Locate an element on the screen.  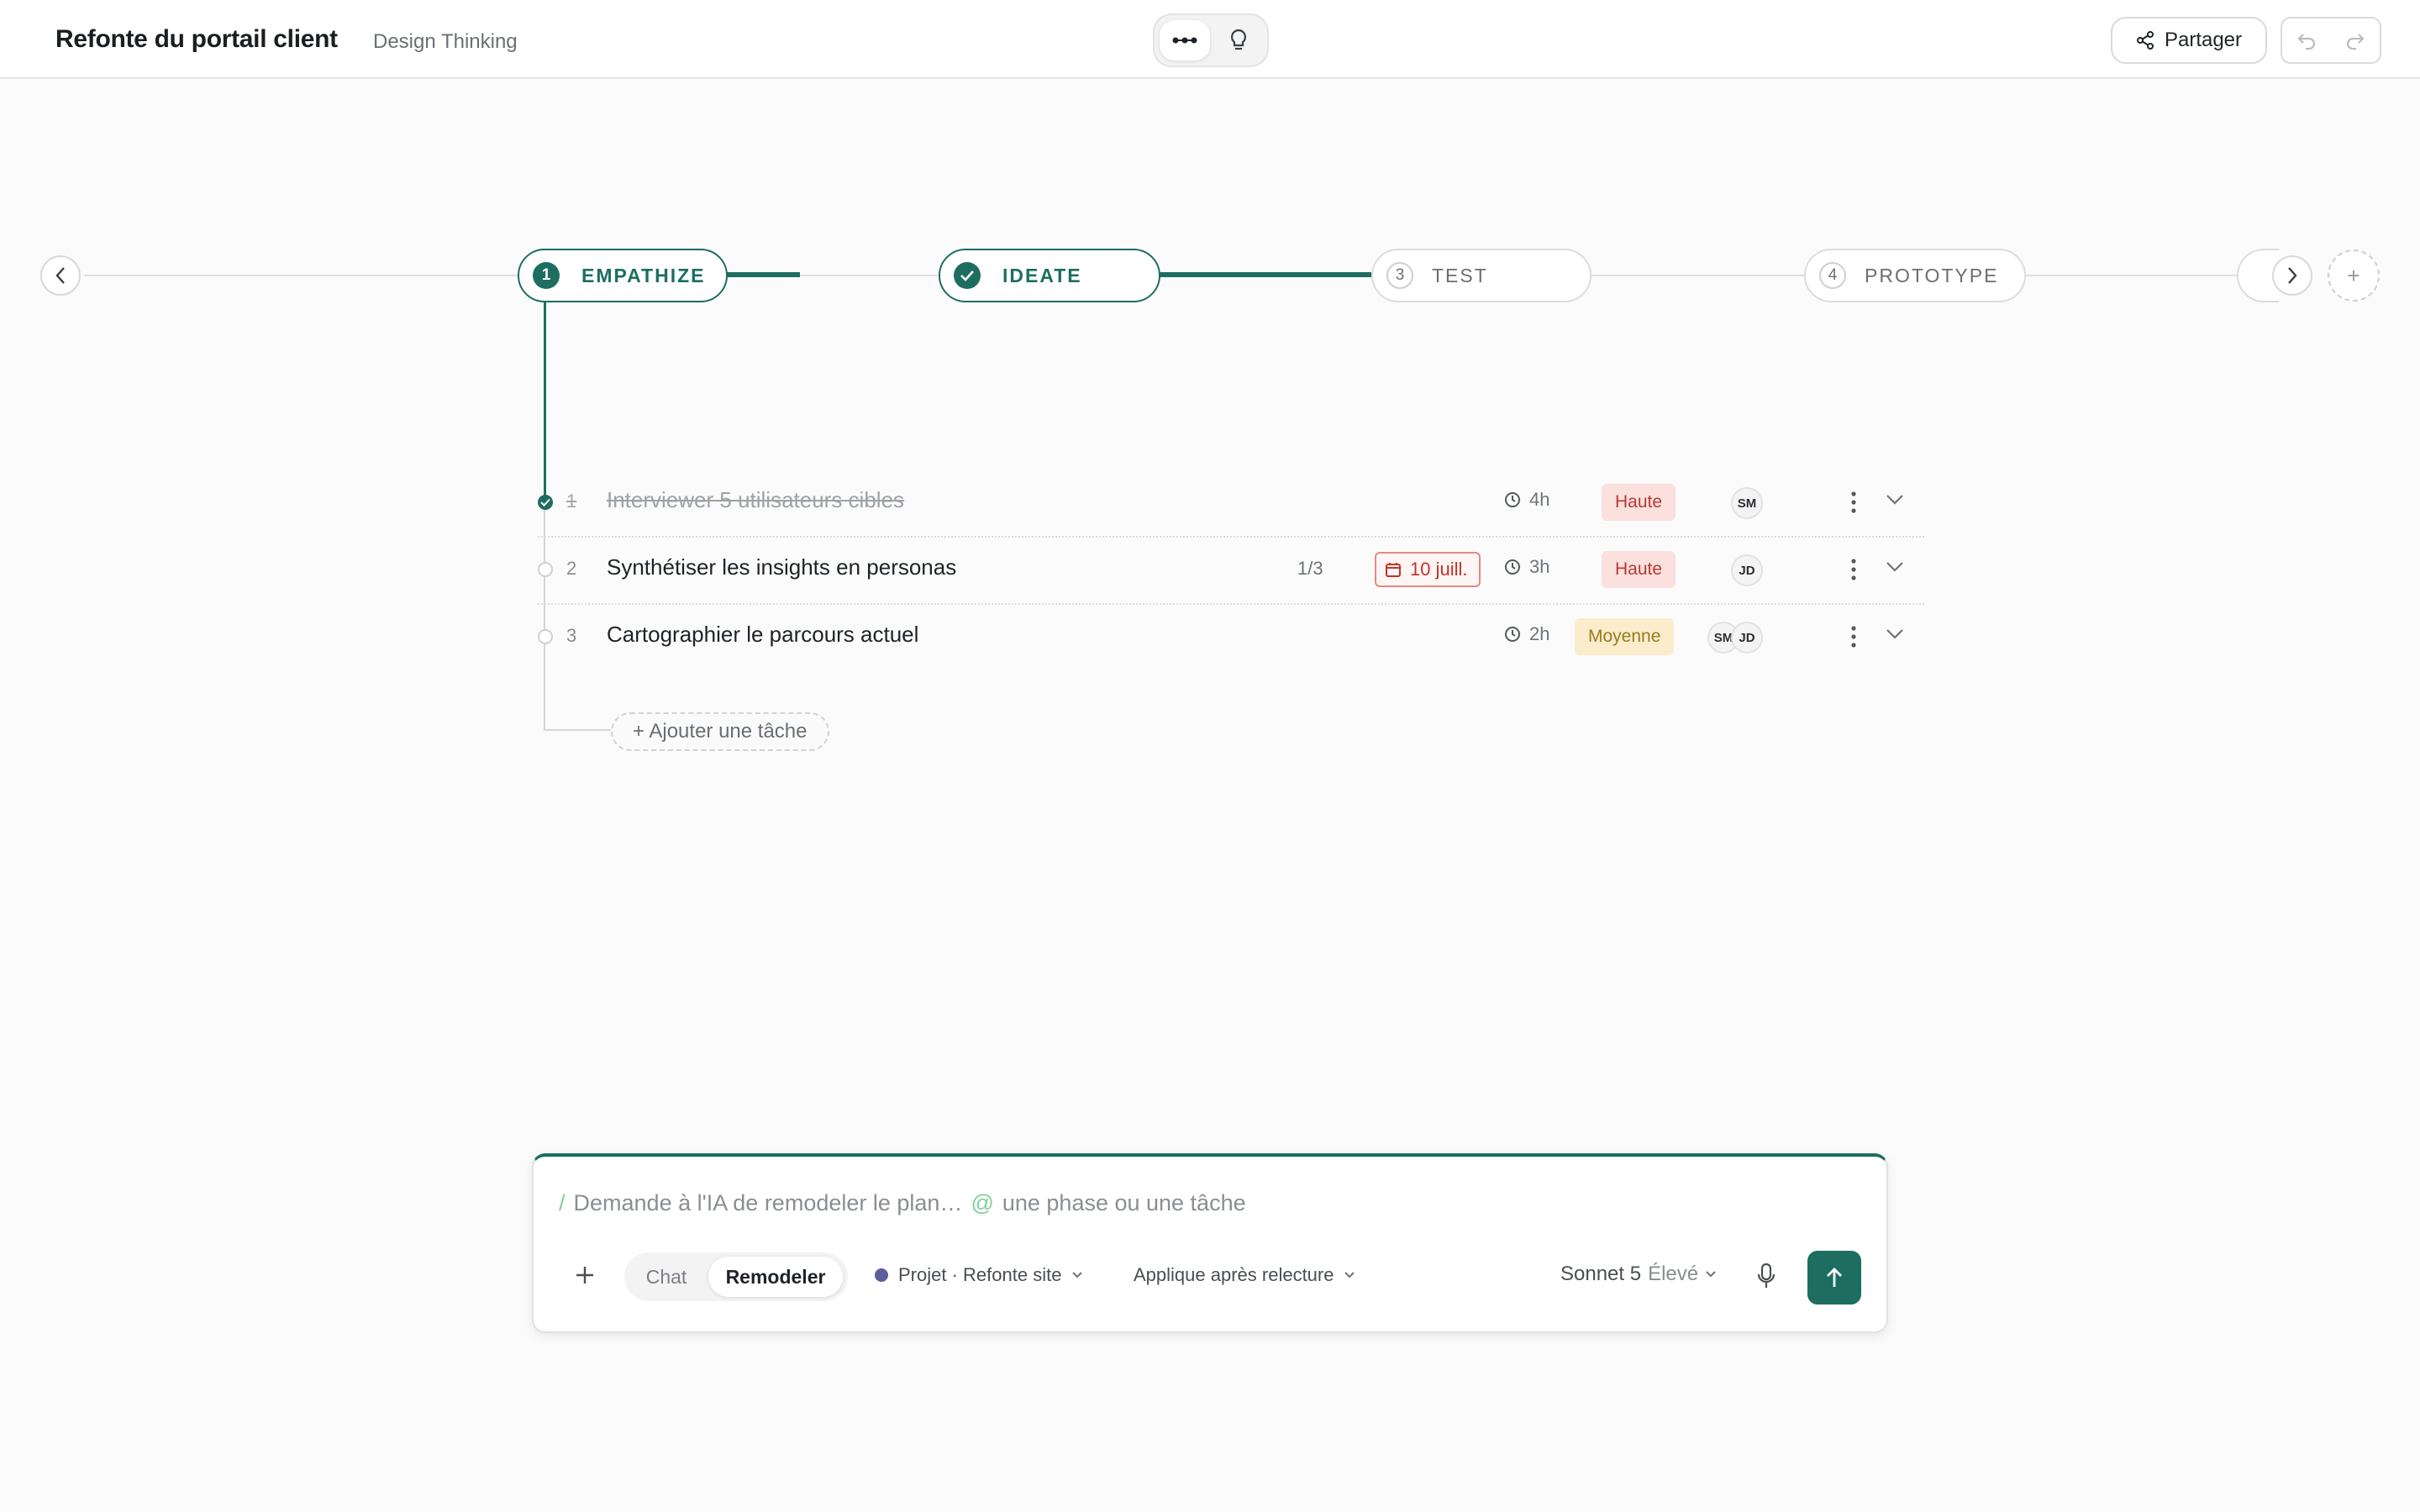
arrow-up-icon is located at coordinates (1834, 1277).